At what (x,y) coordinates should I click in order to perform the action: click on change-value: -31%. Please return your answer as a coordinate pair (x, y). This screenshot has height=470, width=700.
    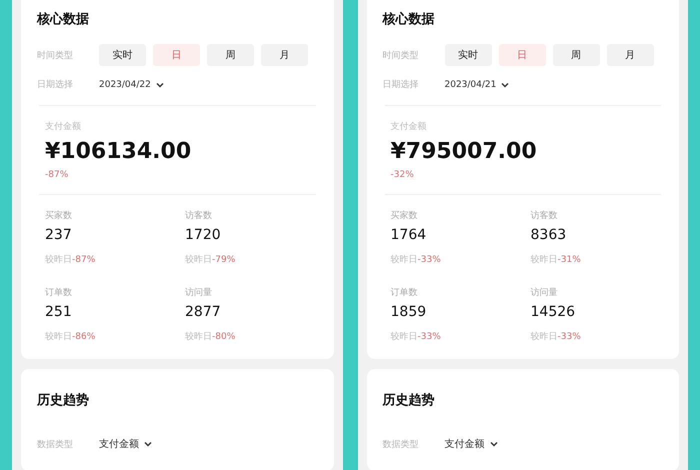
    Looking at the image, I should click on (569, 260).